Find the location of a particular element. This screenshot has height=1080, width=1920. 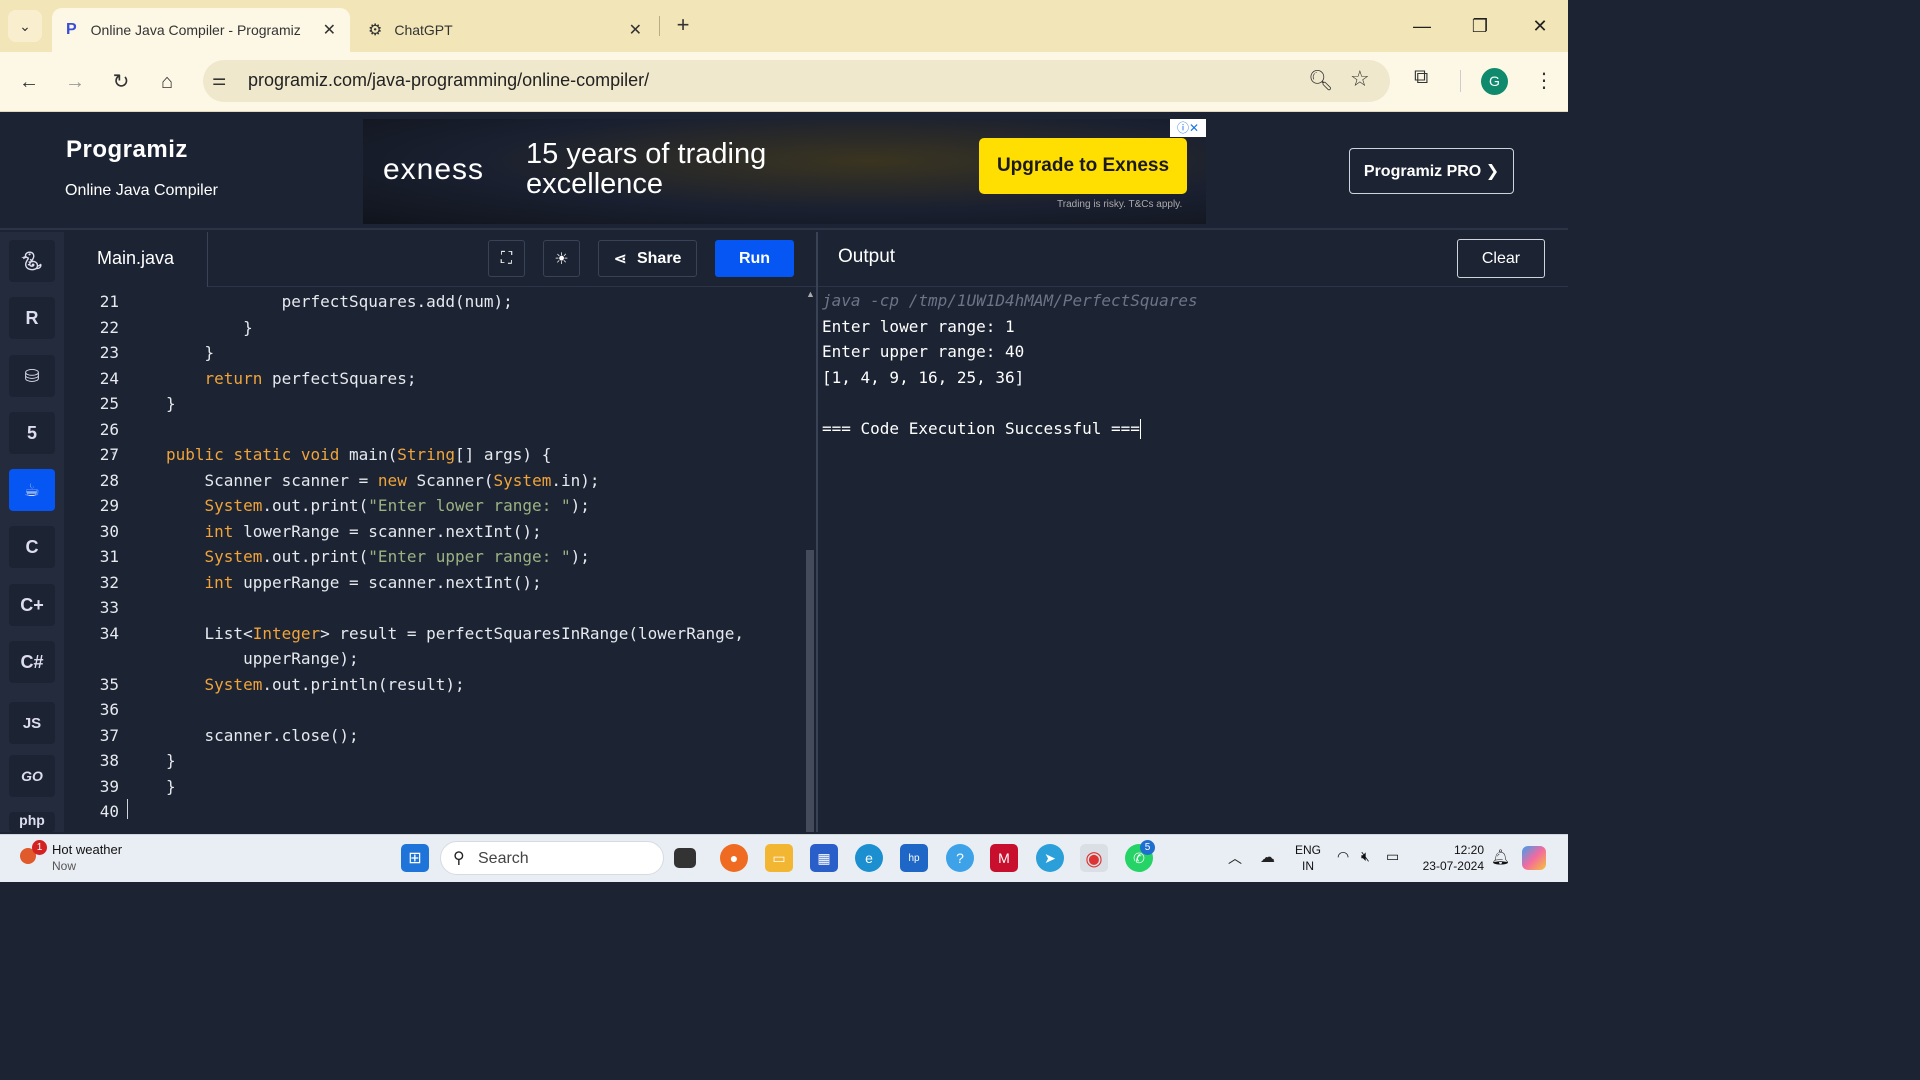

go-icon: GO is located at coordinates (32, 776).